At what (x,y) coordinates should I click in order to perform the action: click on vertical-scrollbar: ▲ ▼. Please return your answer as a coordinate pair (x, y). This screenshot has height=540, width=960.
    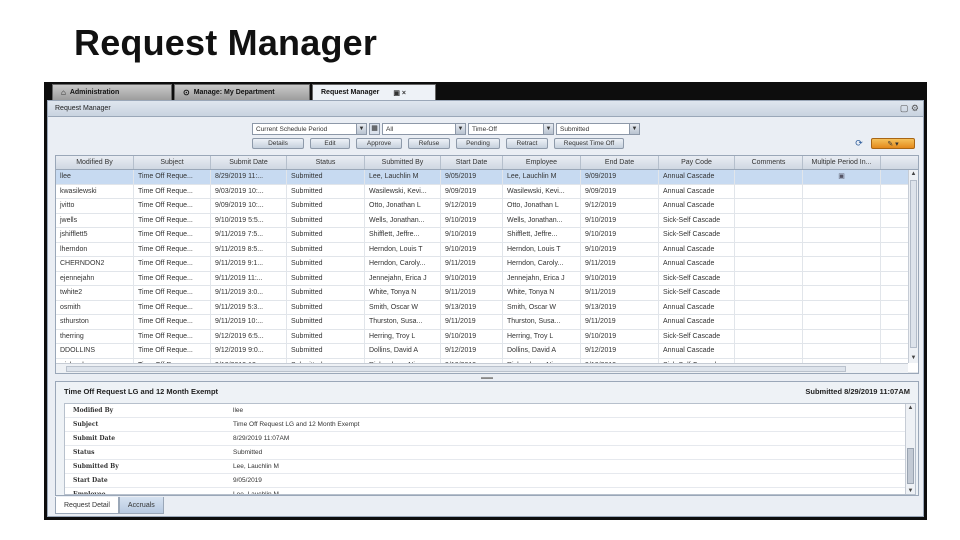
    Looking at the image, I should click on (913, 266).